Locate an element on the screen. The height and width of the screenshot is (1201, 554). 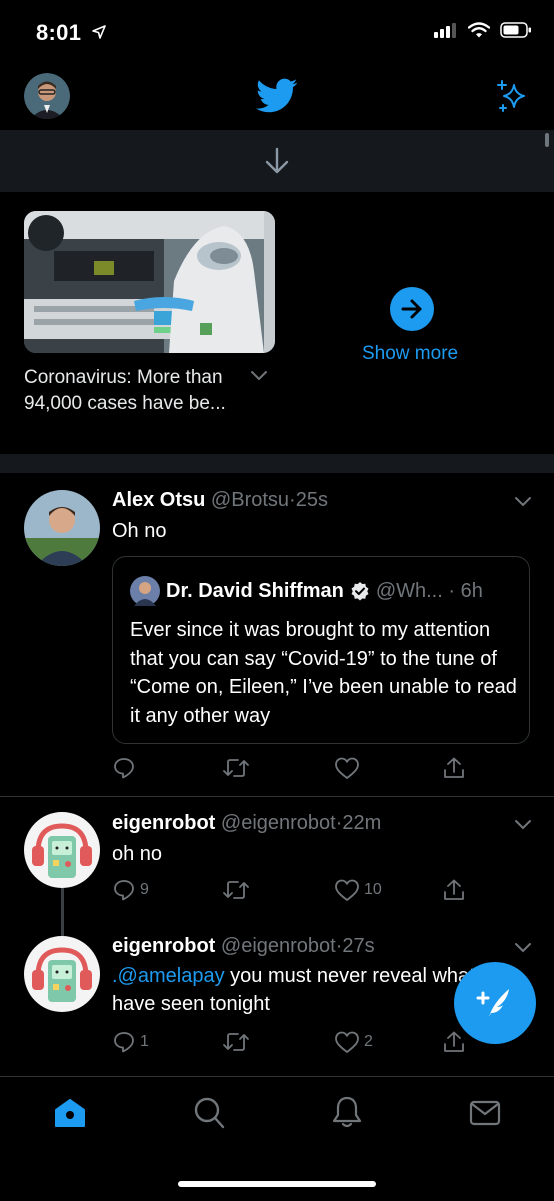
load-new-tweets-bar is located at coordinates (277, 161).